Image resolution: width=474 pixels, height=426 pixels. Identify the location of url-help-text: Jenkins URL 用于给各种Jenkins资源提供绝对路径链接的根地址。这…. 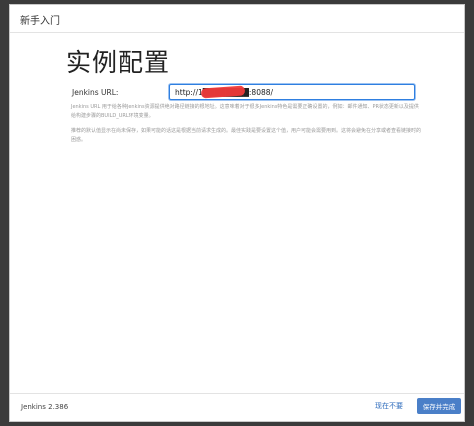
(245, 111).